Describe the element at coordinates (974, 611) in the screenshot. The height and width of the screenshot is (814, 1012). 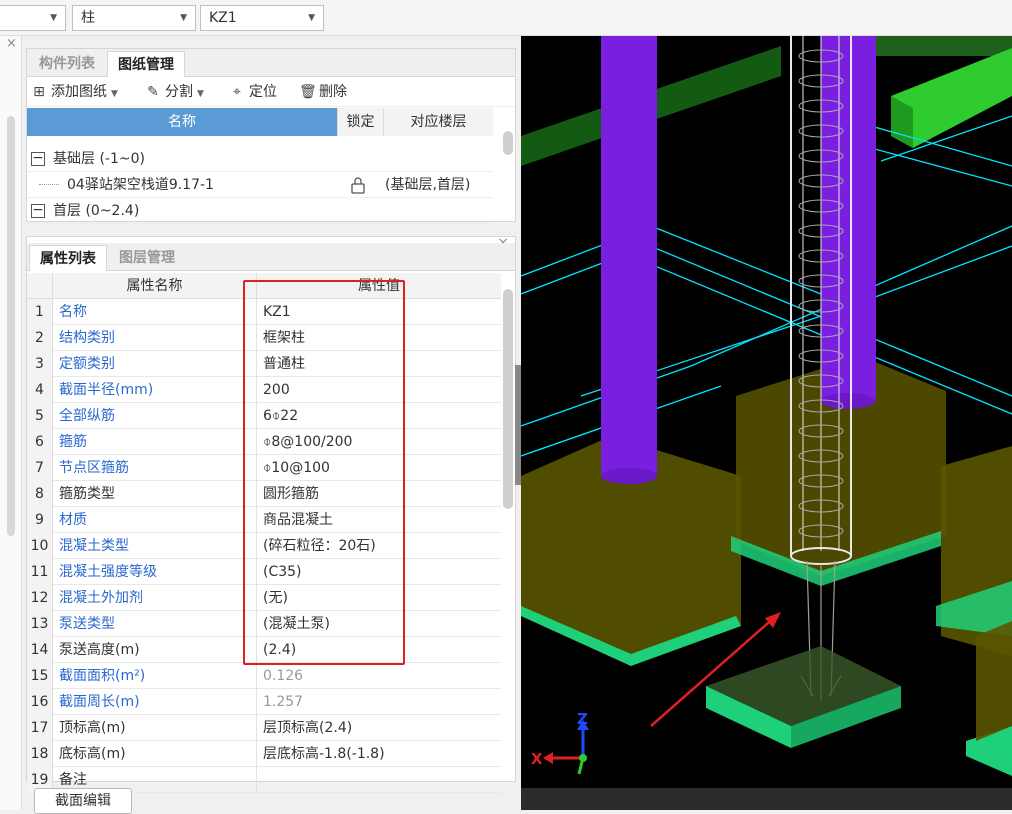
I see `footing-right` at that location.